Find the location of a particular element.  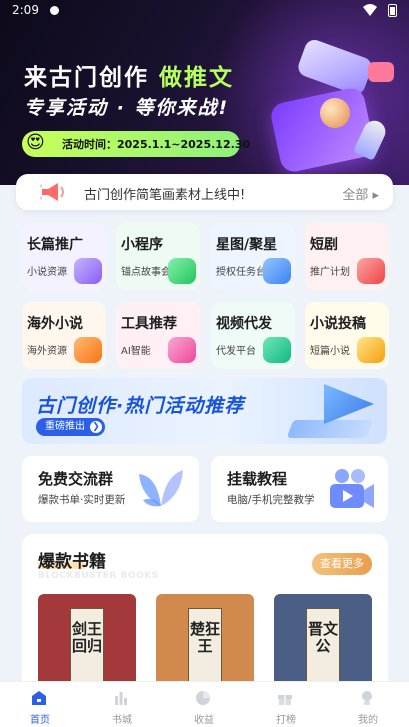

book-cover: 楚狂王 is located at coordinates (205, 644).